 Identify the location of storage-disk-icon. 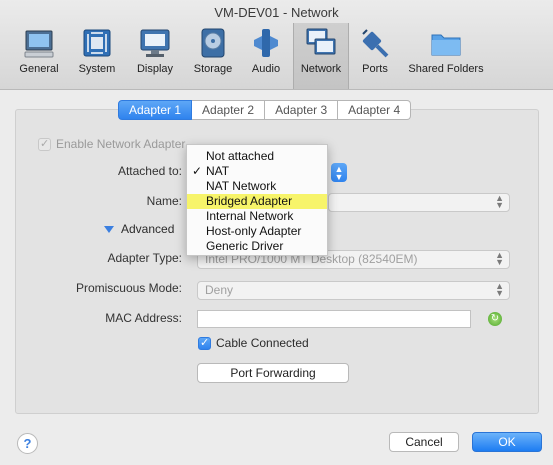
(213, 43).